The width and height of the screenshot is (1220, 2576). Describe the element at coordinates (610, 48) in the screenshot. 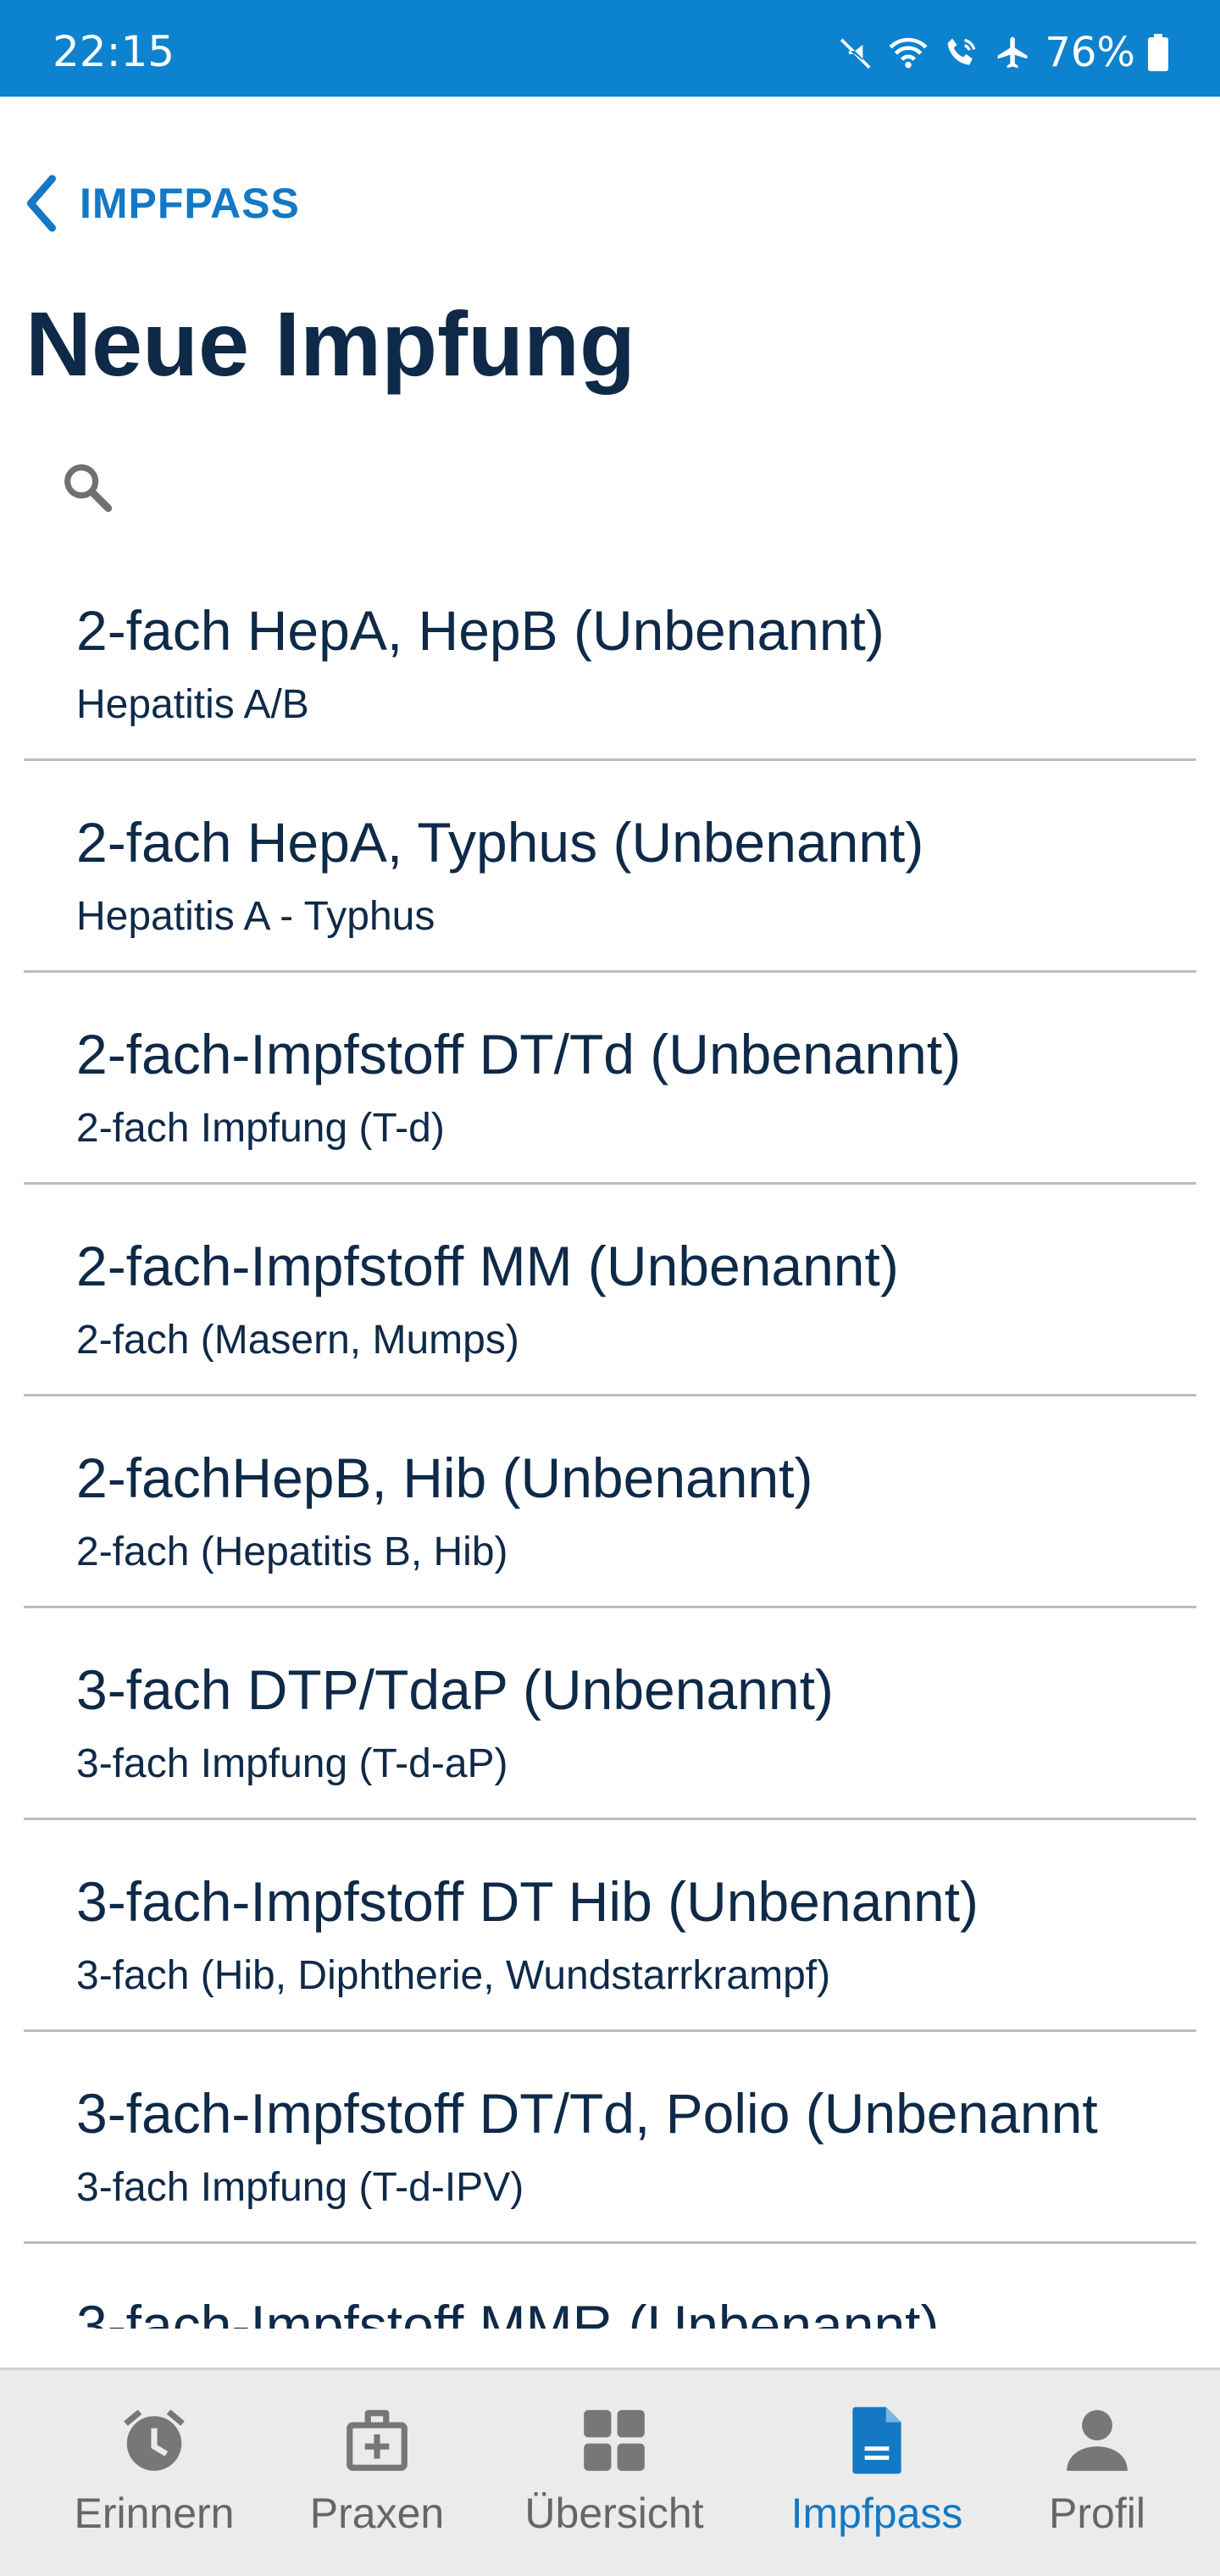

I see `status-bar: 22:15 76%` at that location.